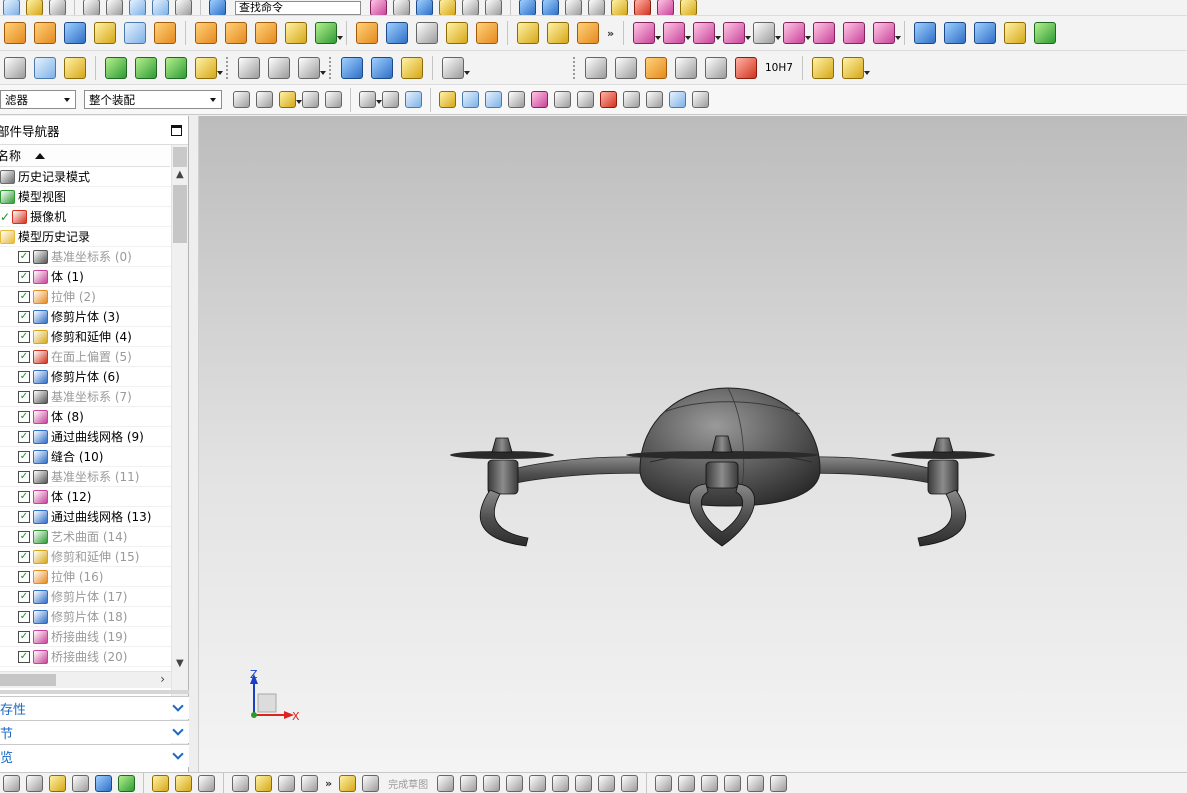 This screenshot has width=1187, height=793. Describe the element at coordinates (654, 99) in the screenshot. I see `snap-bisector-icon` at that location.